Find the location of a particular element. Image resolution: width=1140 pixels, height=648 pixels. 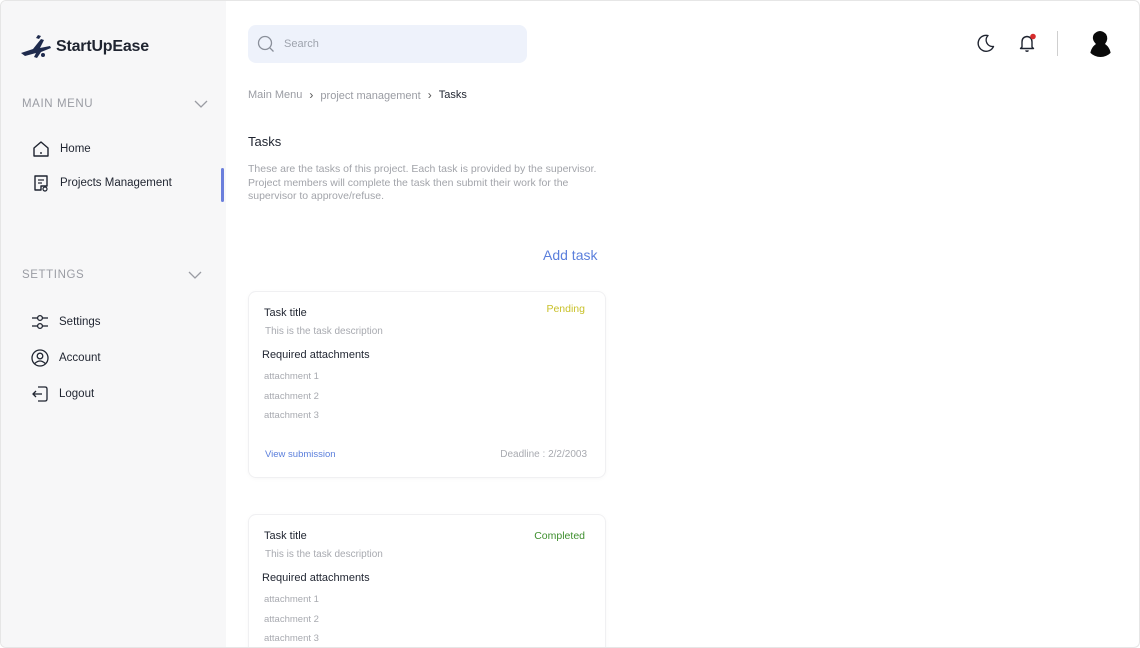

main-menu-header: MAIN MENU is located at coordinates (115, 104).